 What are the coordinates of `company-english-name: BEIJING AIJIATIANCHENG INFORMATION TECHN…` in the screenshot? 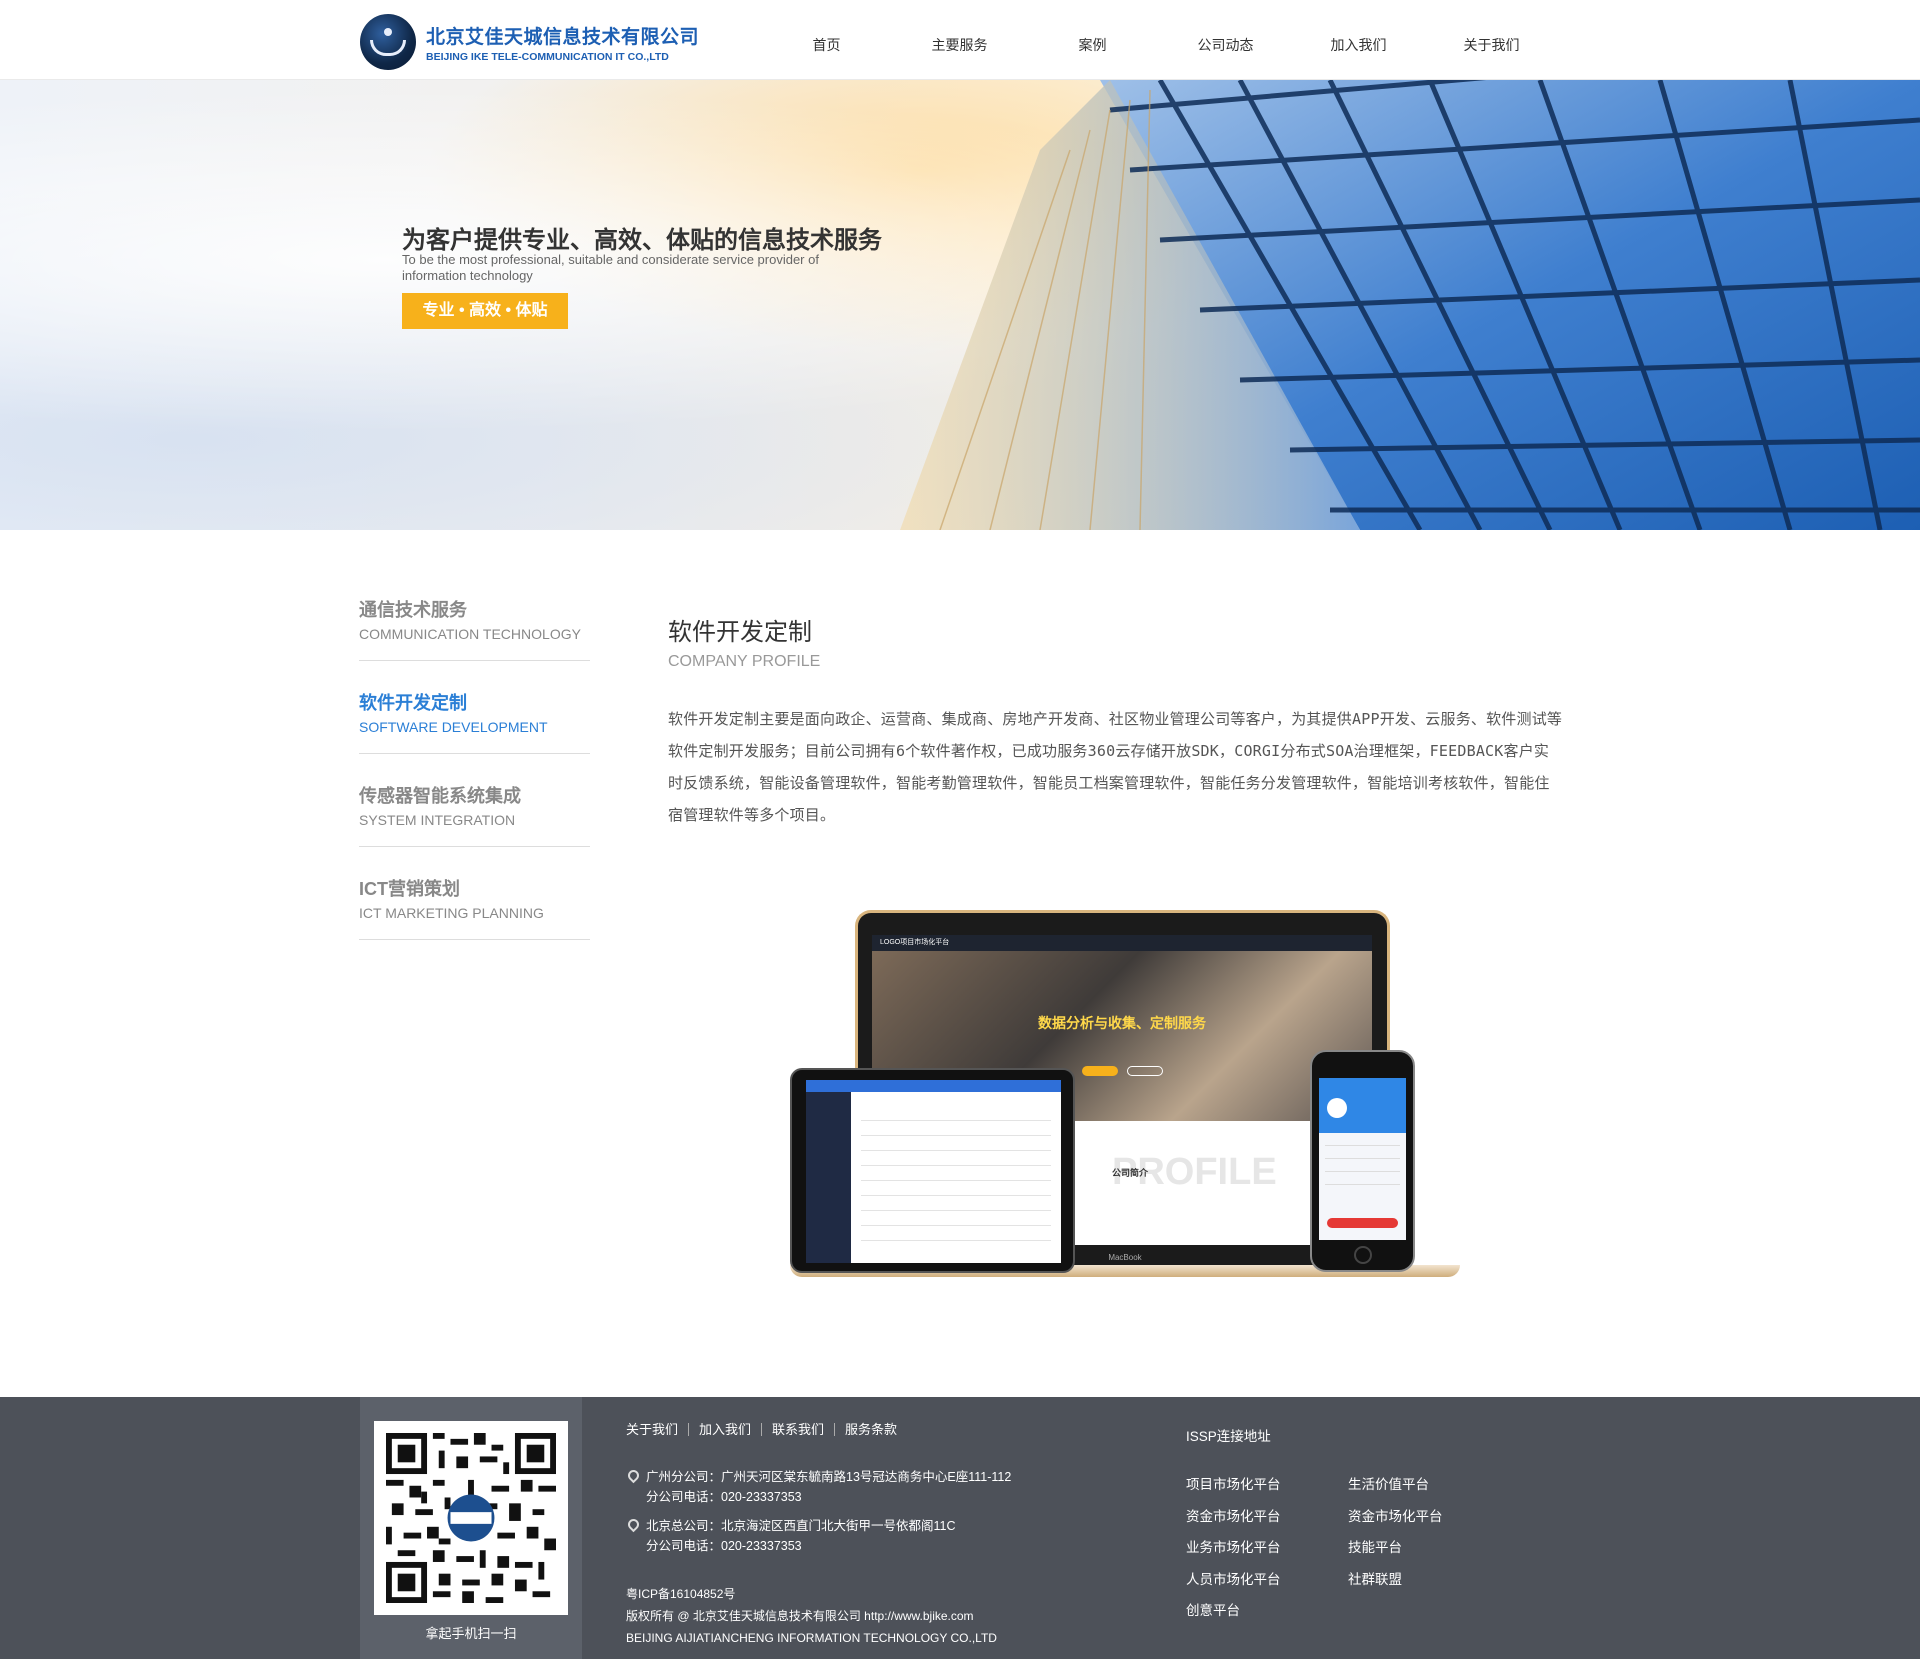 It's located at (811, 1638).